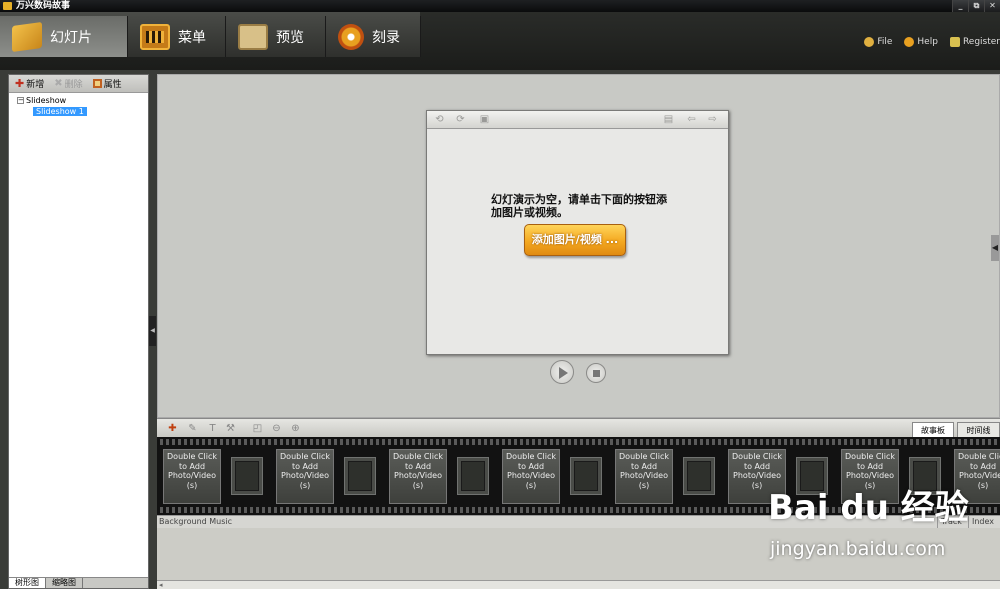 Image resolution: width=1000 pixels, height=589 pixels. What do you see at coordinates (995, 248) in the screenshot?
I see `expand-right-panel-handle: ◀` at bounding box center [995, 248].